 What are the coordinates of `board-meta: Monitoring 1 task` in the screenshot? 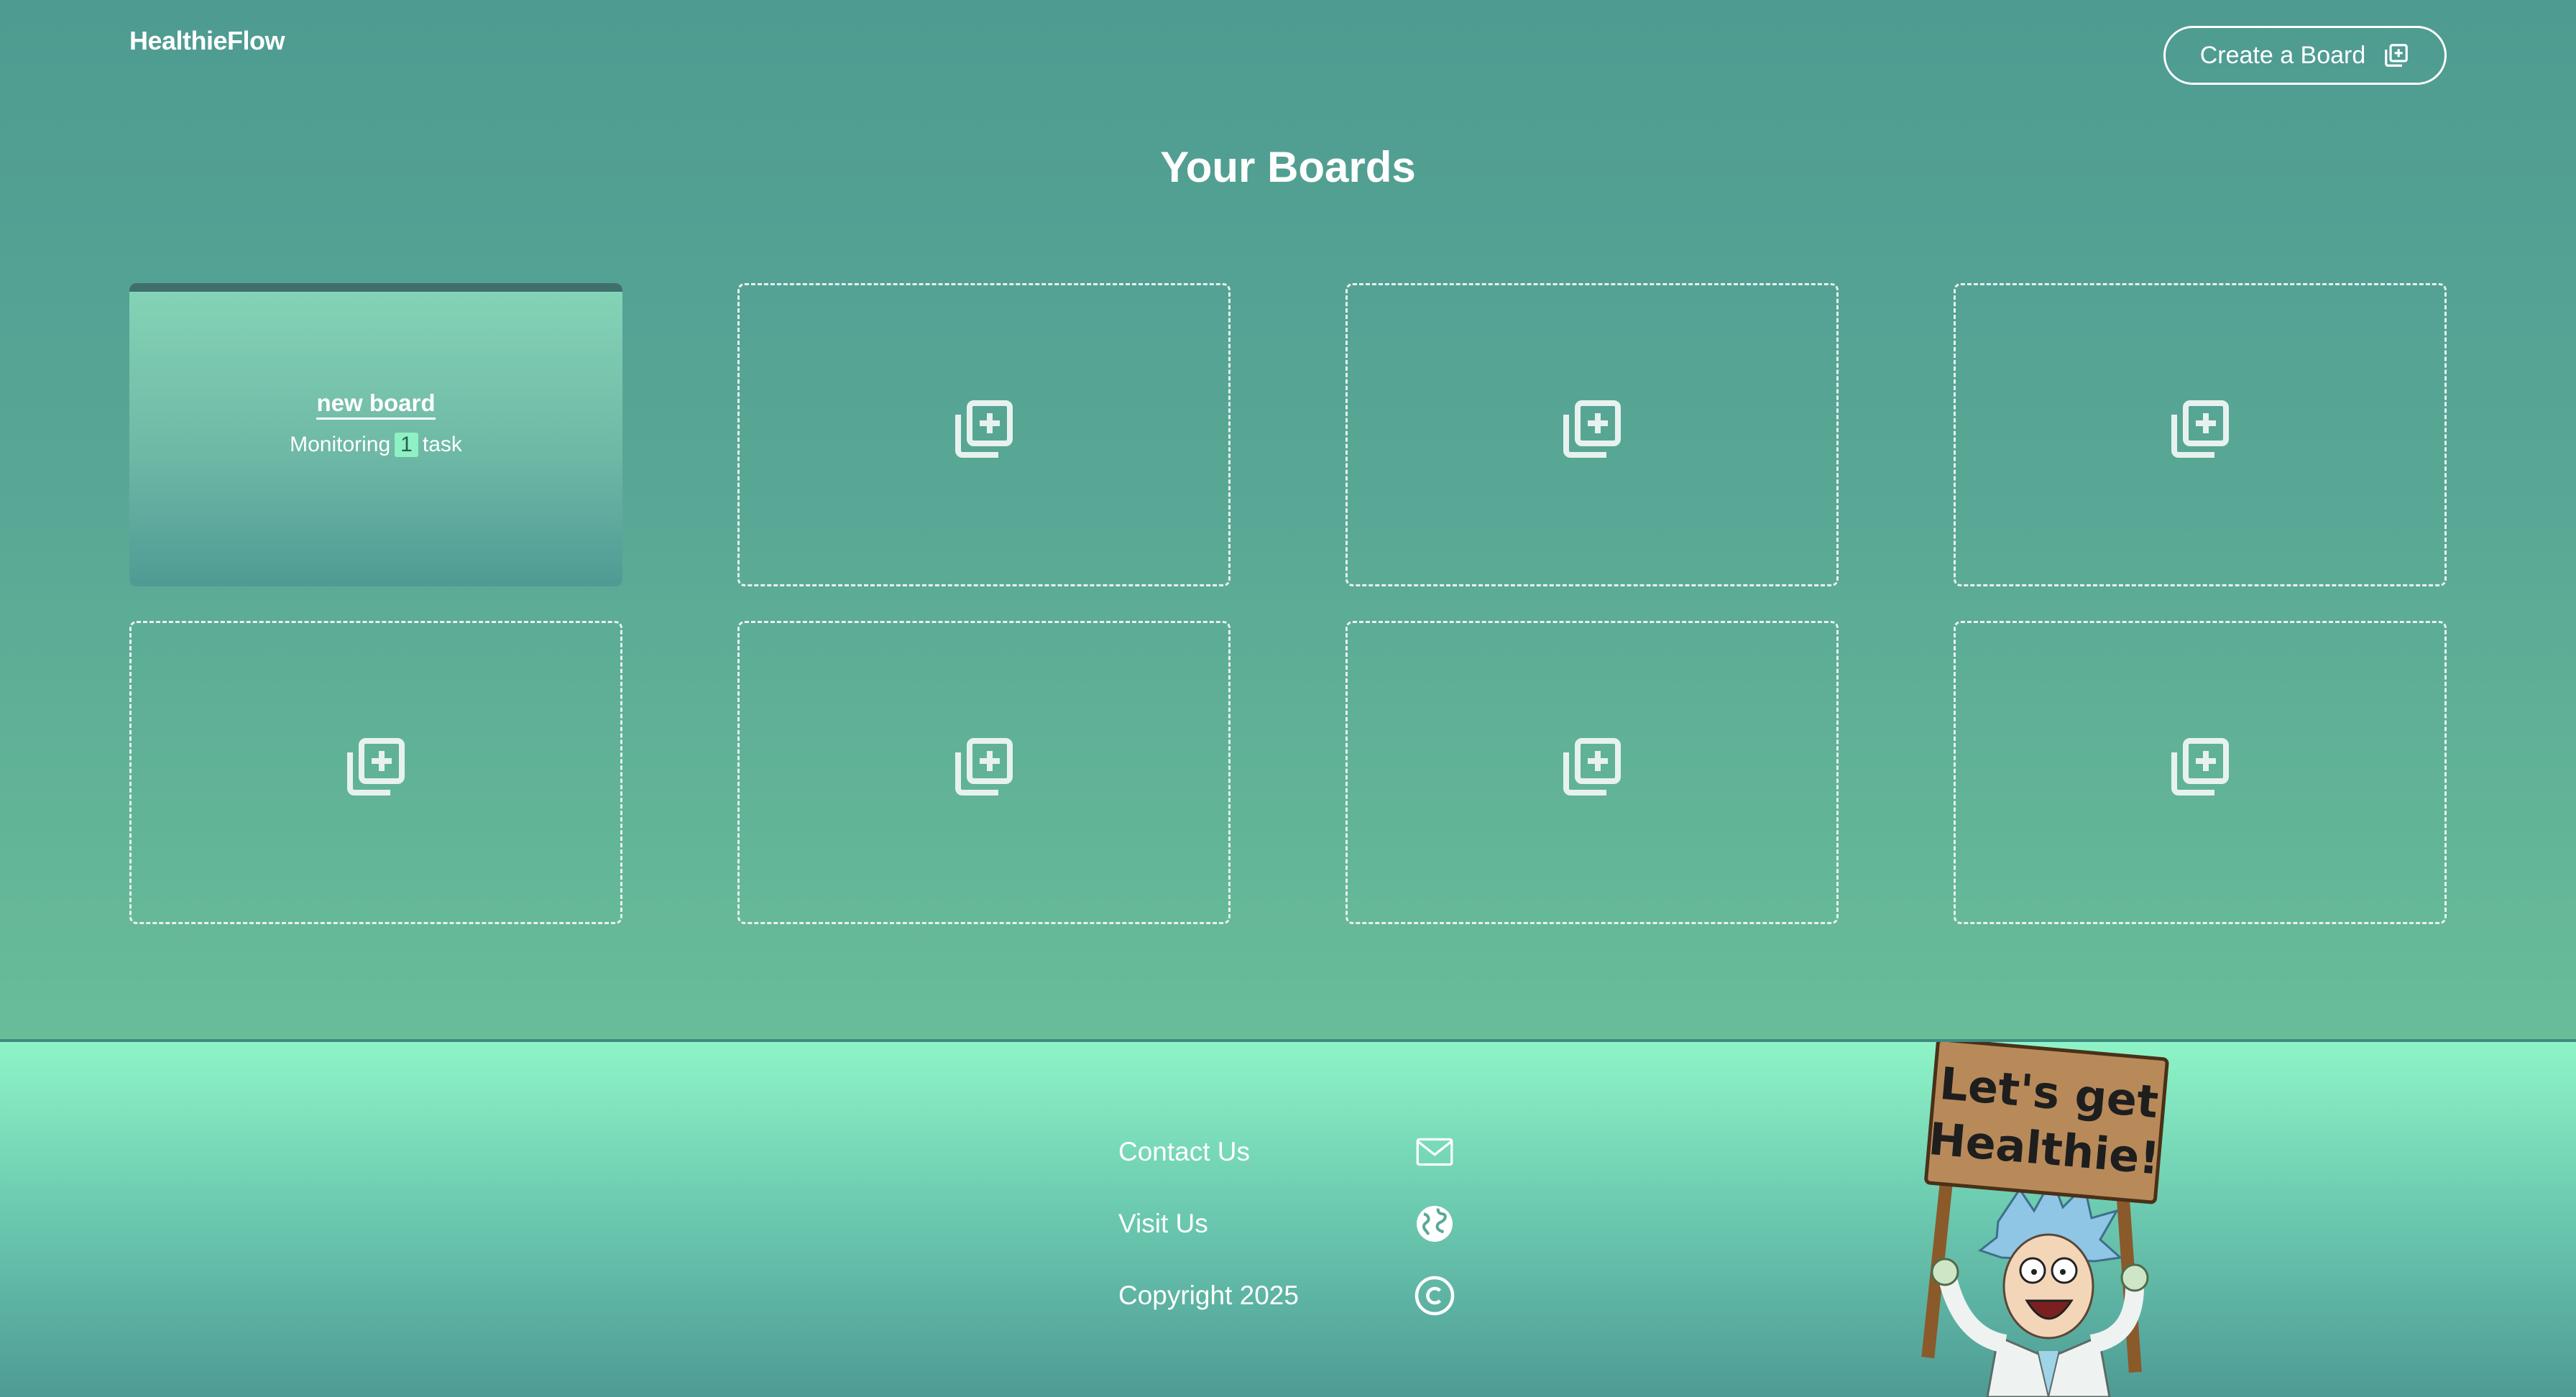 It's located at (375, 445).